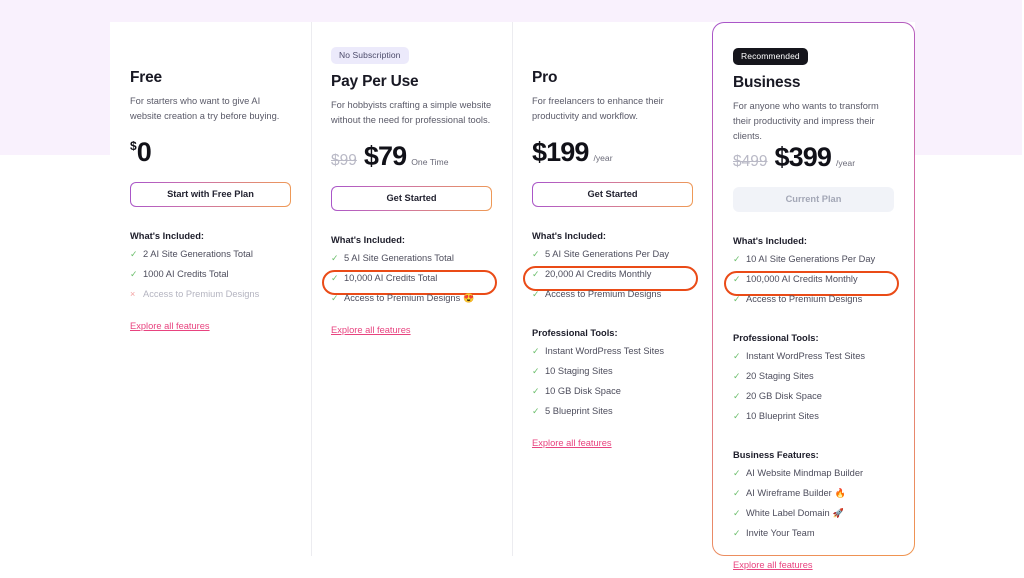  I want to click on section-title-business-features: Business Features:, so click(776, 455).